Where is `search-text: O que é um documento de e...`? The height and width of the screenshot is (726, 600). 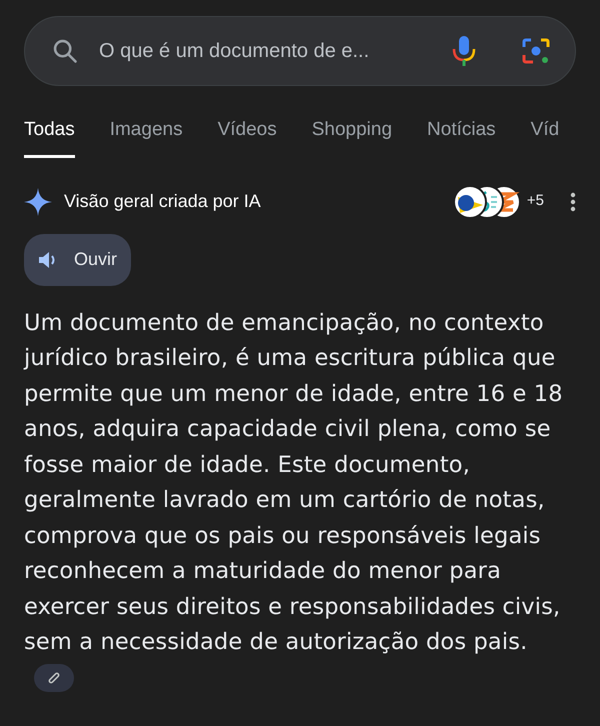 search-text: O que é um documento de e... is located at coordinates (234, 51).